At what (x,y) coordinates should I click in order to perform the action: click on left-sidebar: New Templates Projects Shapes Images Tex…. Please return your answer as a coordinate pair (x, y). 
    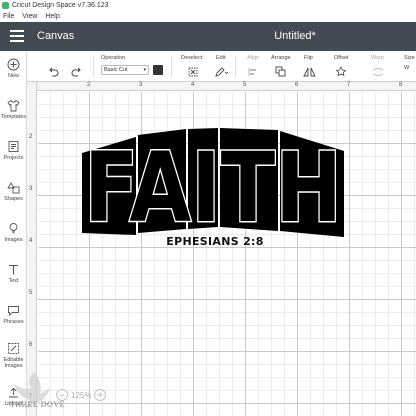
    Looking at the image, I should click on (13, 233).